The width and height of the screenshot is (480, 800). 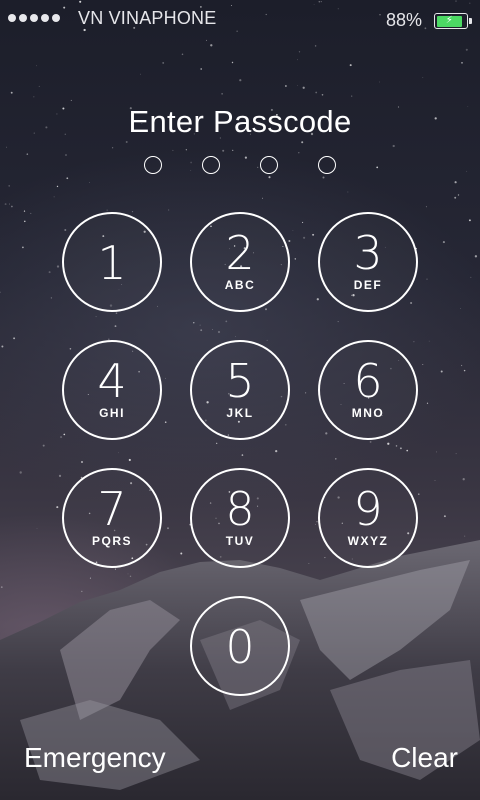 I want to click on keypad-key-5: 5 JKL, so click(x=240, y=390).